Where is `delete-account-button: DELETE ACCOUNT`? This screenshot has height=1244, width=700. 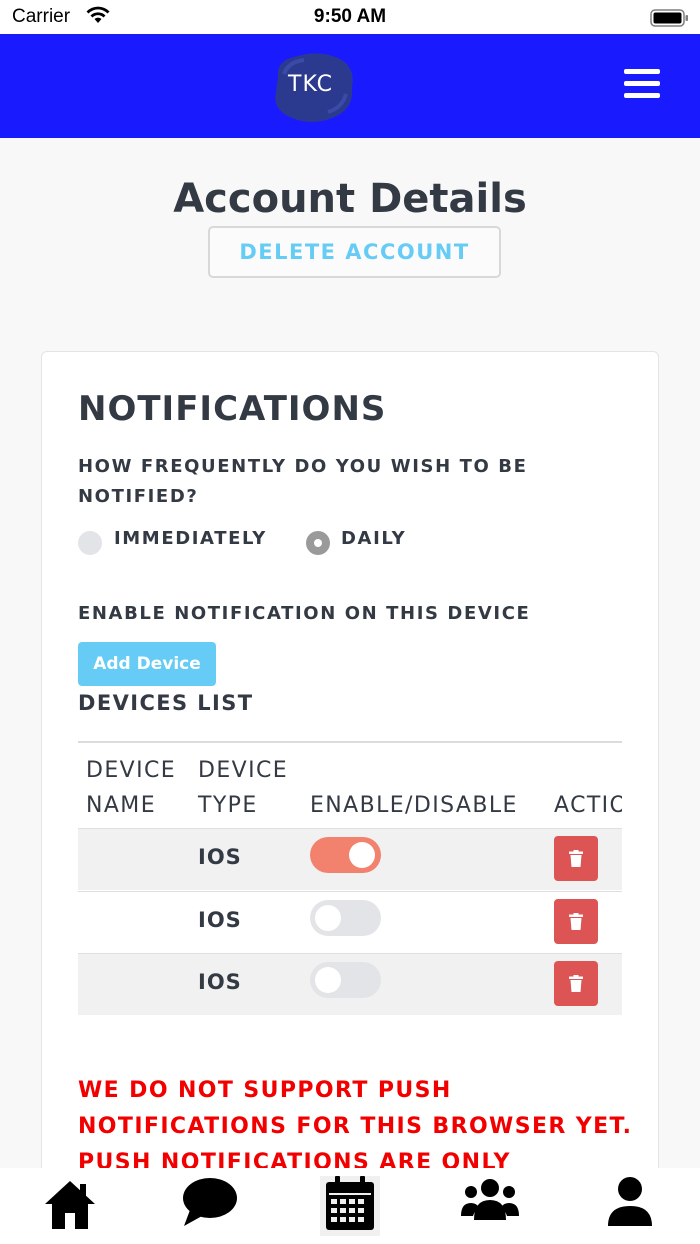
delete-account-button: DELETE ACCOUNT is located at coordinates (354, 252).